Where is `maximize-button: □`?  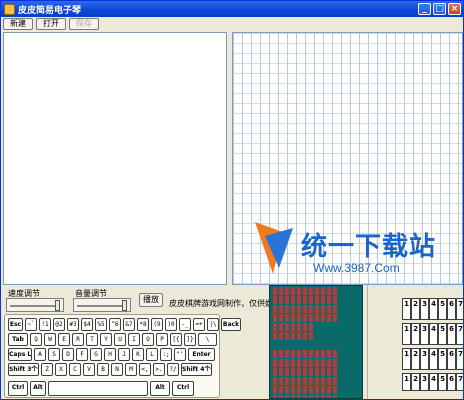
maximize-button: □ is located at coordinates (439, 9).